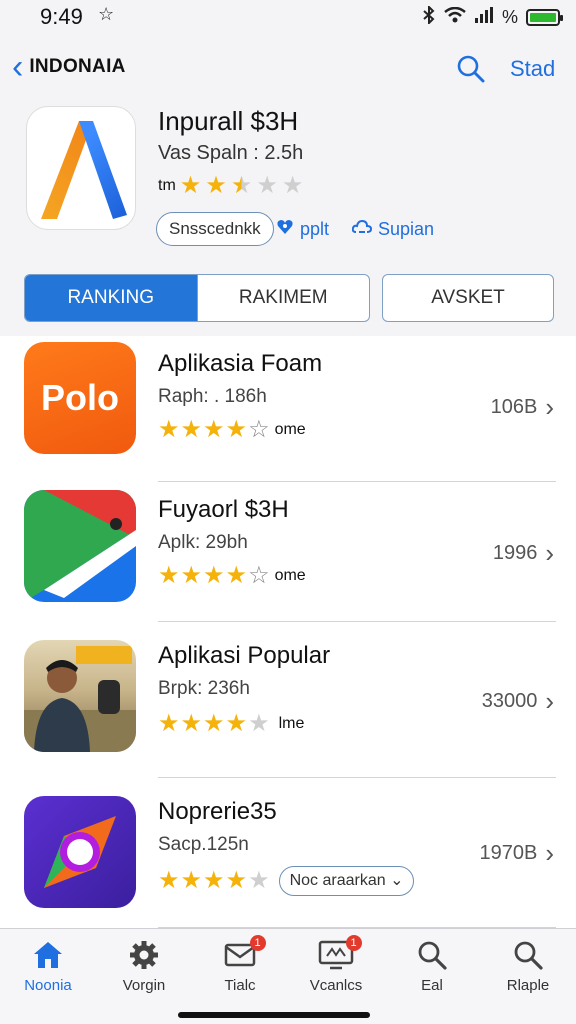  I want to click on count-value: 1970B, so click(508, 853).